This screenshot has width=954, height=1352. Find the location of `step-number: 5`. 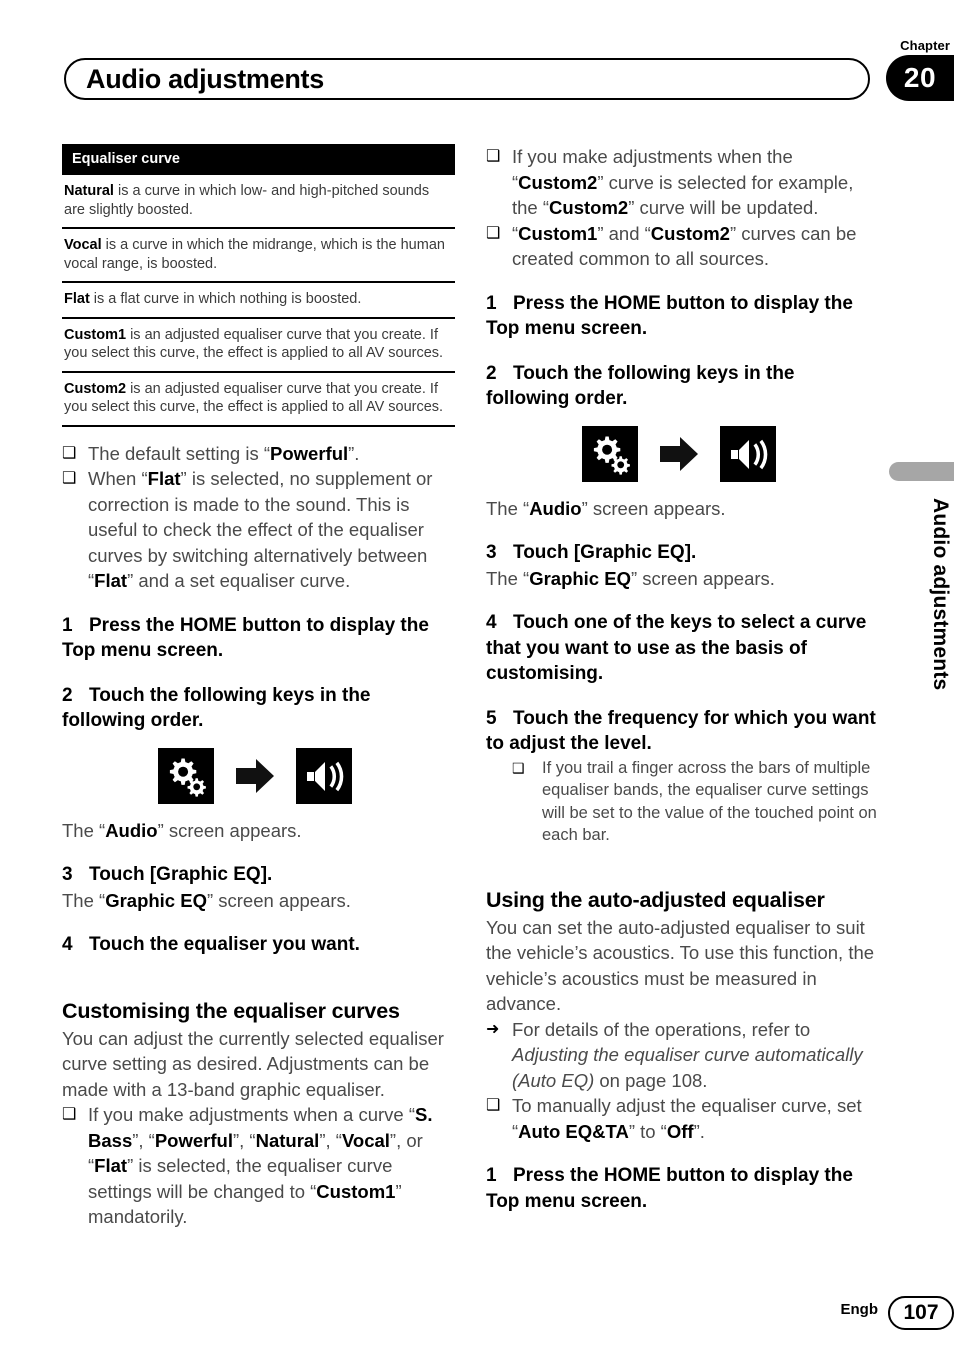

step-number: 5 is located at coordinates (491, 718).